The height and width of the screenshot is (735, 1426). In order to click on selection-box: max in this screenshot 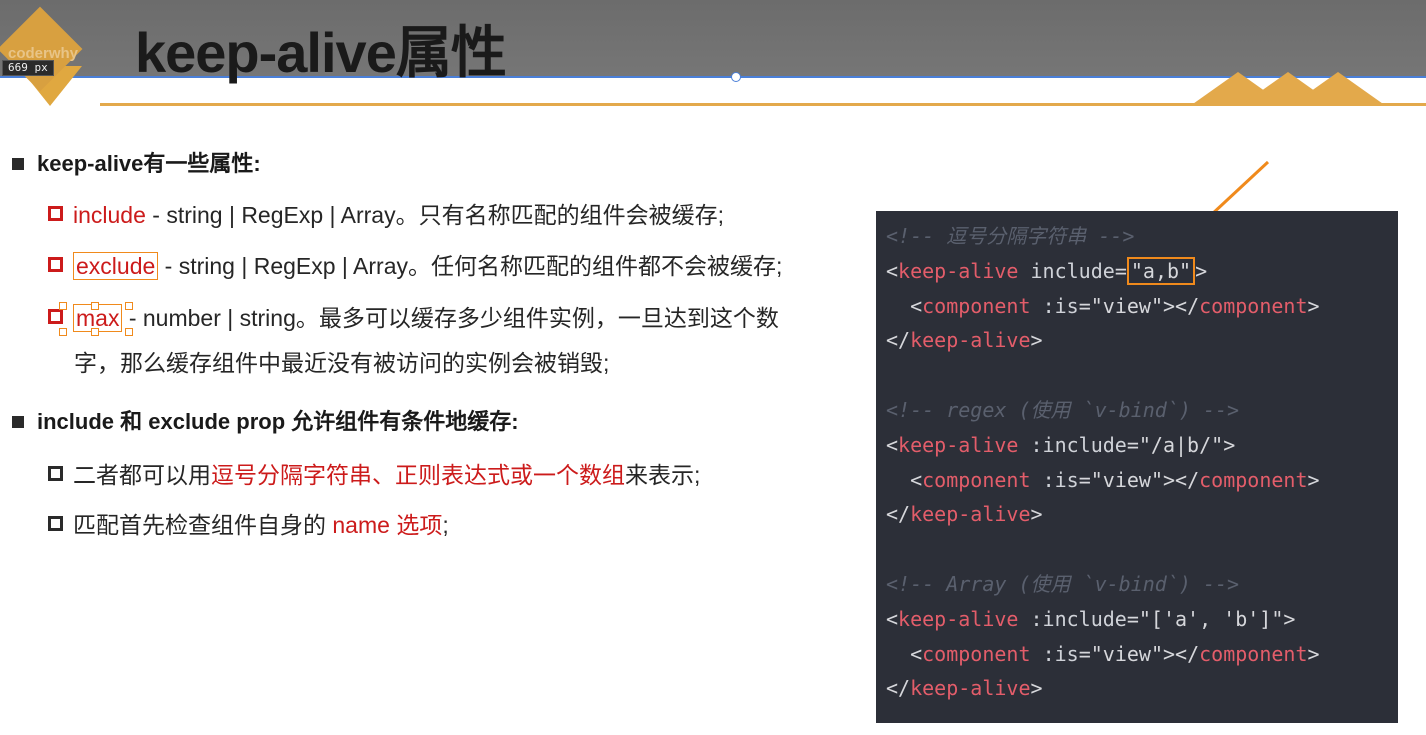, I will do `click(96, 319)`.